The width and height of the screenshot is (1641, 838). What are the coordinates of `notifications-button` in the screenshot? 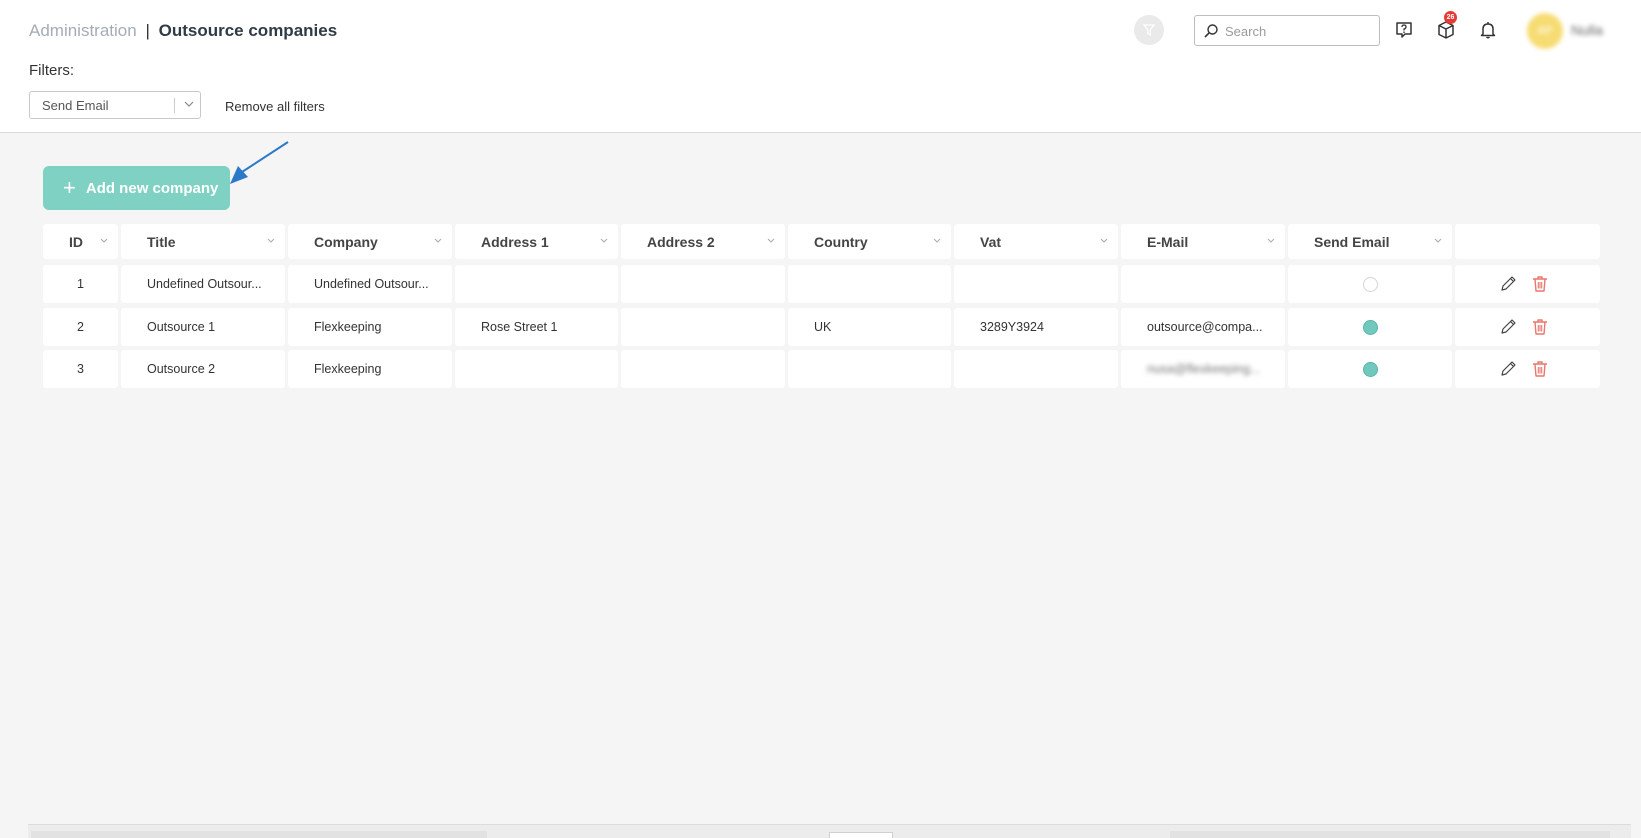 It's located at (1488, 30).